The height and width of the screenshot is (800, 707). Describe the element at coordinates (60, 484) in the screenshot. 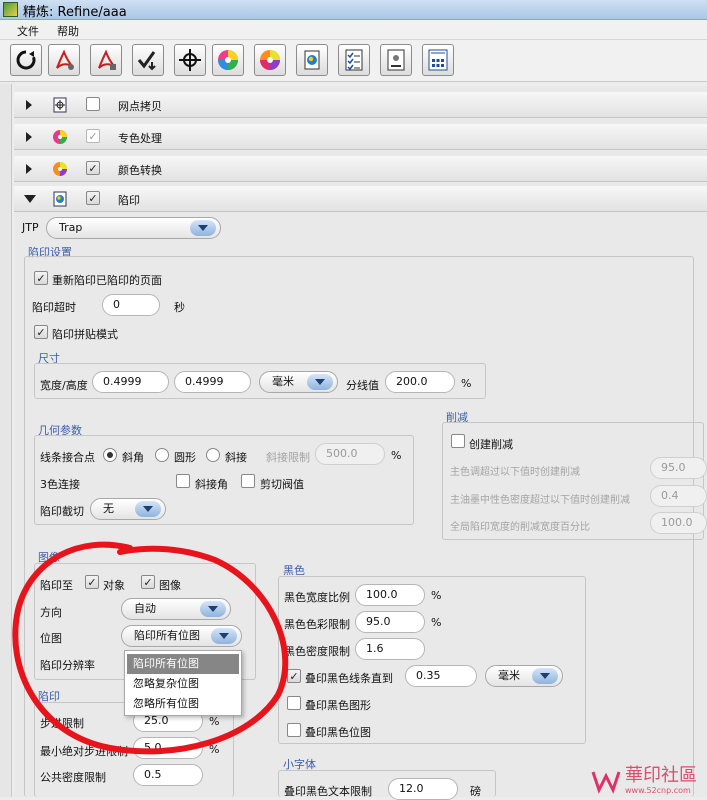

I see `three-color-label: 3色连接` at that location.